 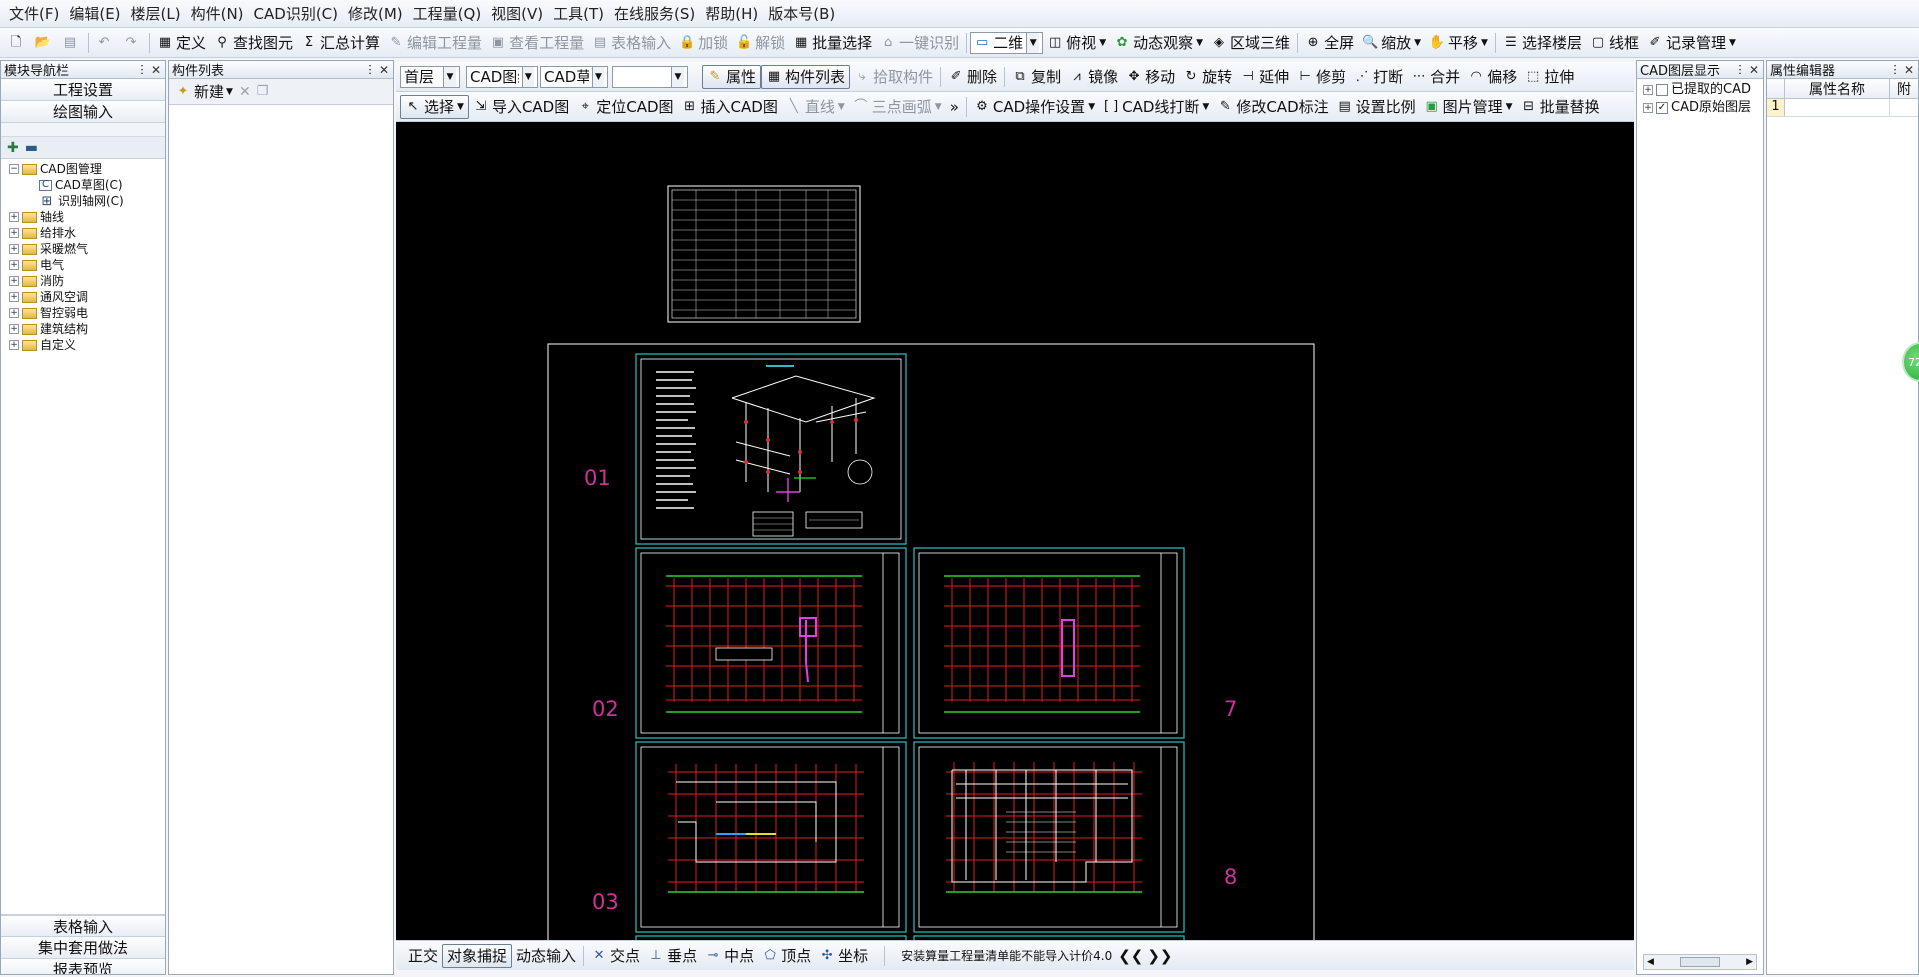 What do you see at coordinates (447, 14) in the screenshot?
I see `menu-item-6: 工程量(Q)` at bounding box center [447, 14].